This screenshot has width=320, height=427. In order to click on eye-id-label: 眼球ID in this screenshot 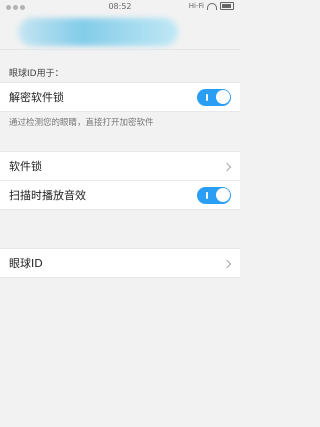, I will do `click(26, 263)`.